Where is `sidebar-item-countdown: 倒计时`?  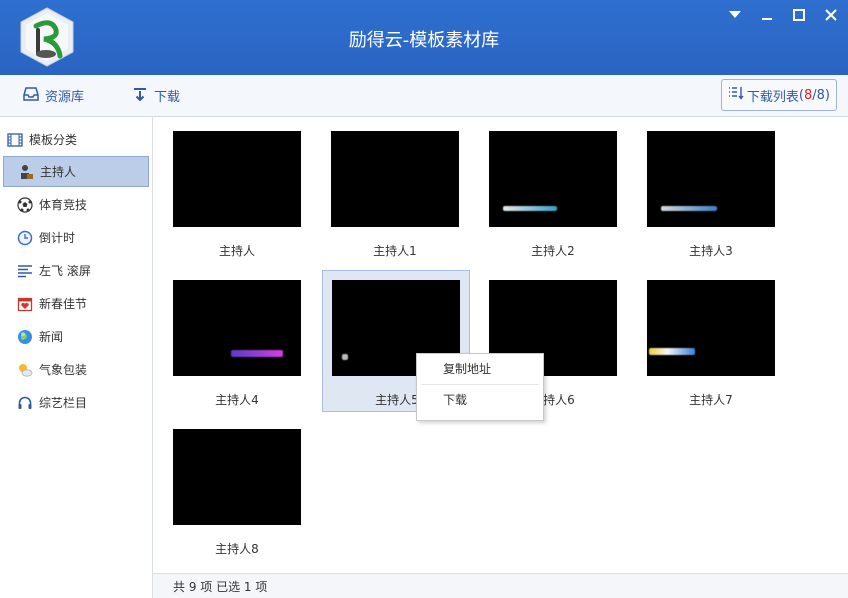 sidebar-item-countdown: 倒计时 is located at coordinates (76, 237).